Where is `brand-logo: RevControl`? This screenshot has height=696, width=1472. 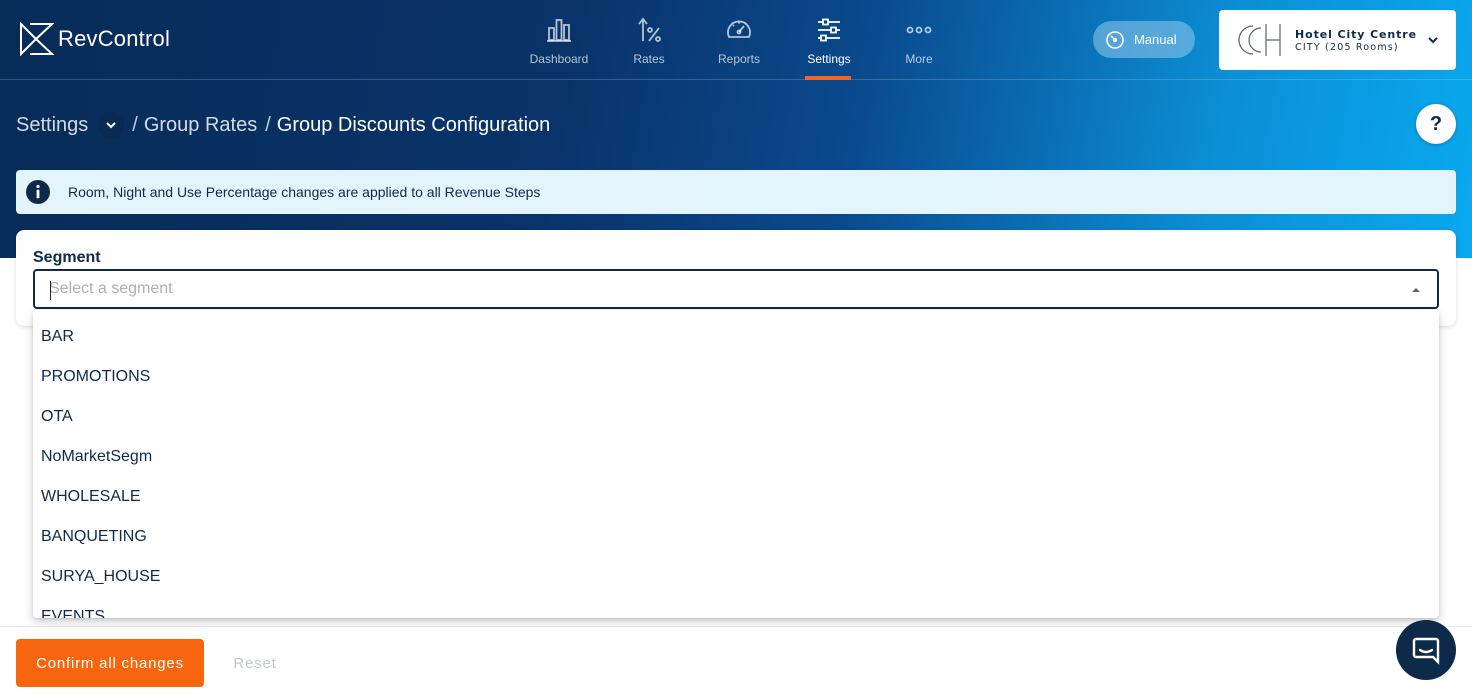 brand-logo: RevControl is located at coordinates (94, 39).